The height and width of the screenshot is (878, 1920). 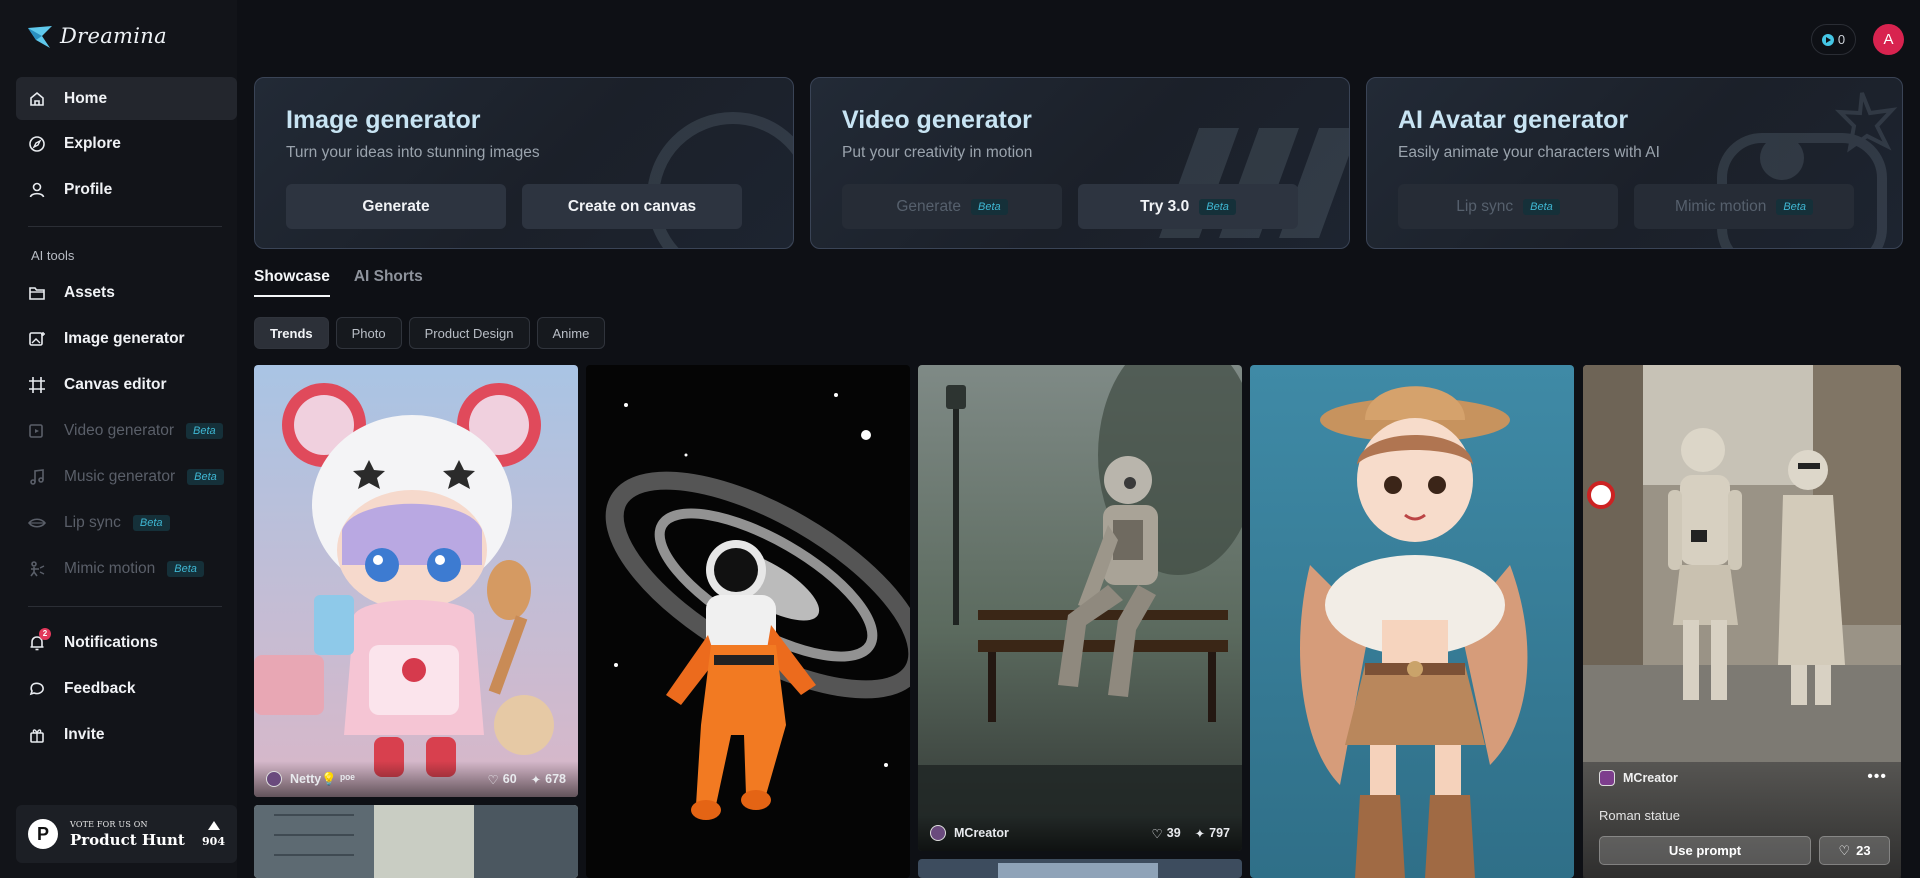 I want to click on gallery-item-cowgirl, so click(x=1412, y=621).